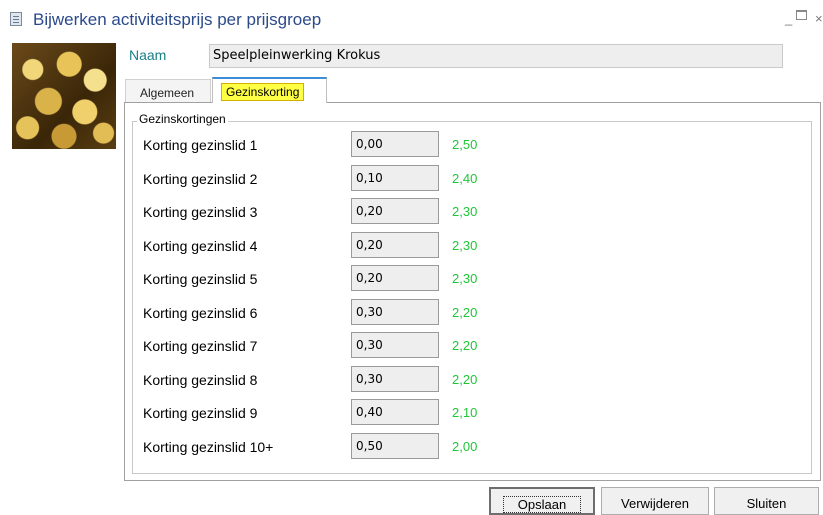  What do you see at coordinates (395, 178) in the screenshot?
I see `korting-input: 0,10` at bounding box center [395, 178].